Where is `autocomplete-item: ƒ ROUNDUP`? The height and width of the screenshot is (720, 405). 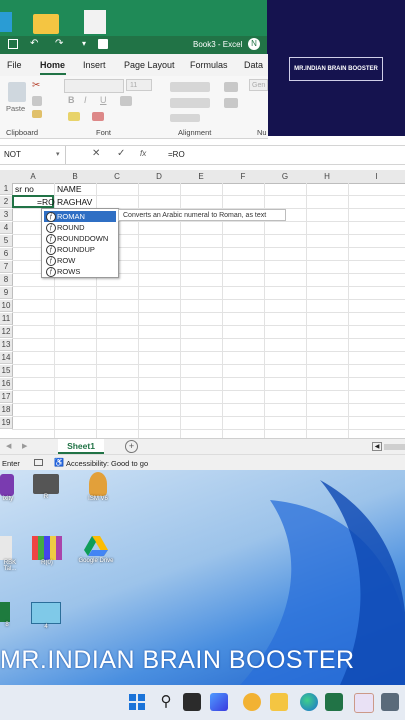
autocomplete-item: ƒ ROUNDUP is located at coordinates (80, 249).